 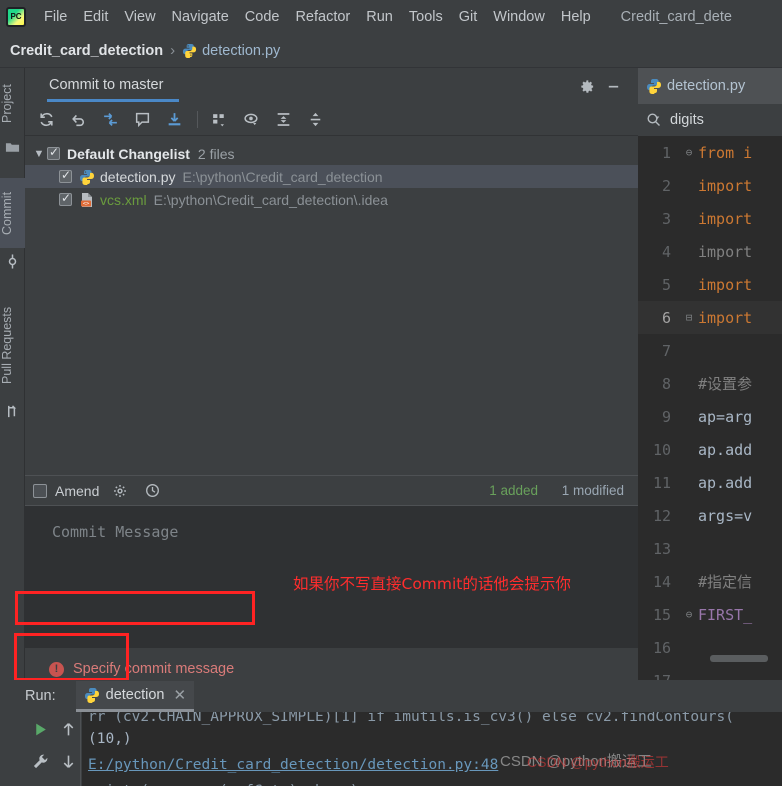 What do you see at coordinates (68, 761) in the screenshot?
I see `arrow-down-icon` at bounding box center [68, 761].